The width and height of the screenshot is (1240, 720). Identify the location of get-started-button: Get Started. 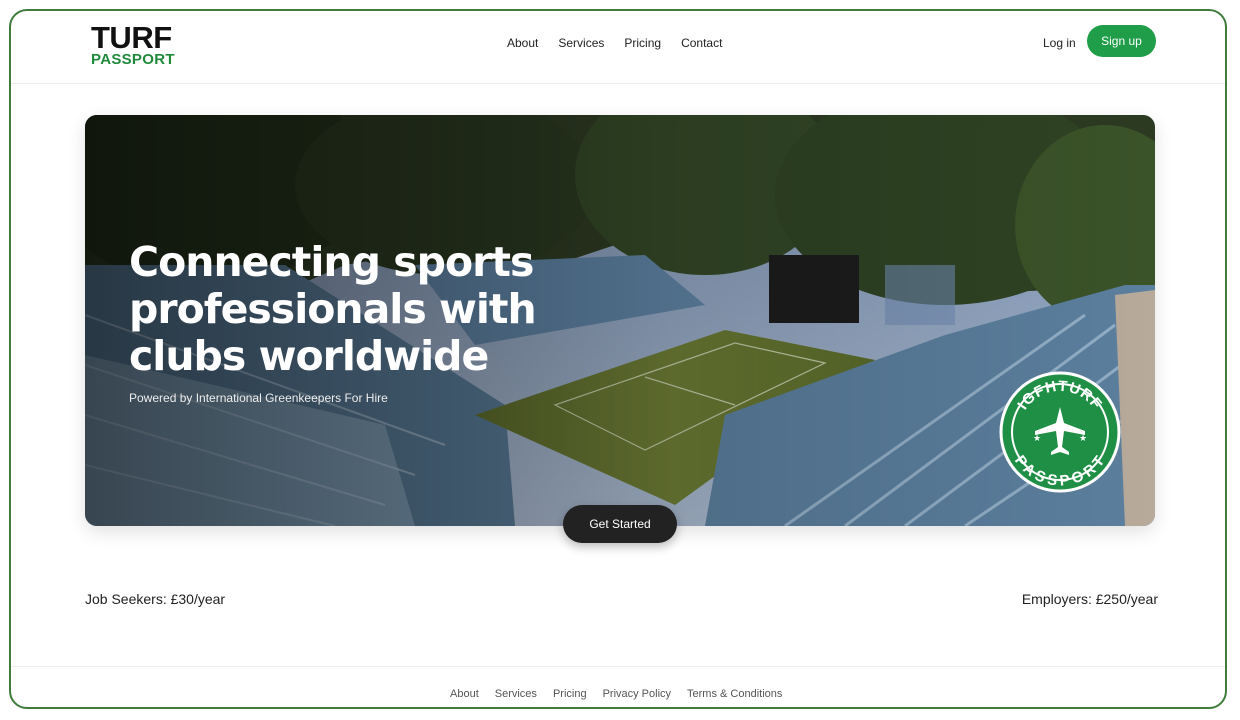
(620, 524).